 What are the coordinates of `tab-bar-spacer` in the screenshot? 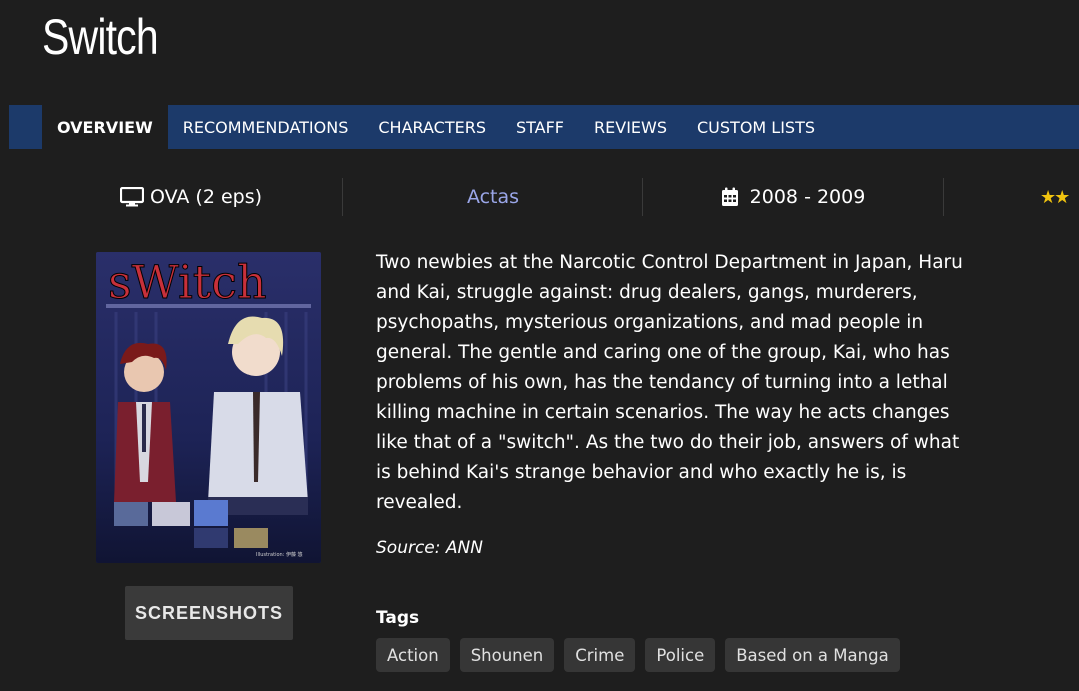 It's located at (25, 127).